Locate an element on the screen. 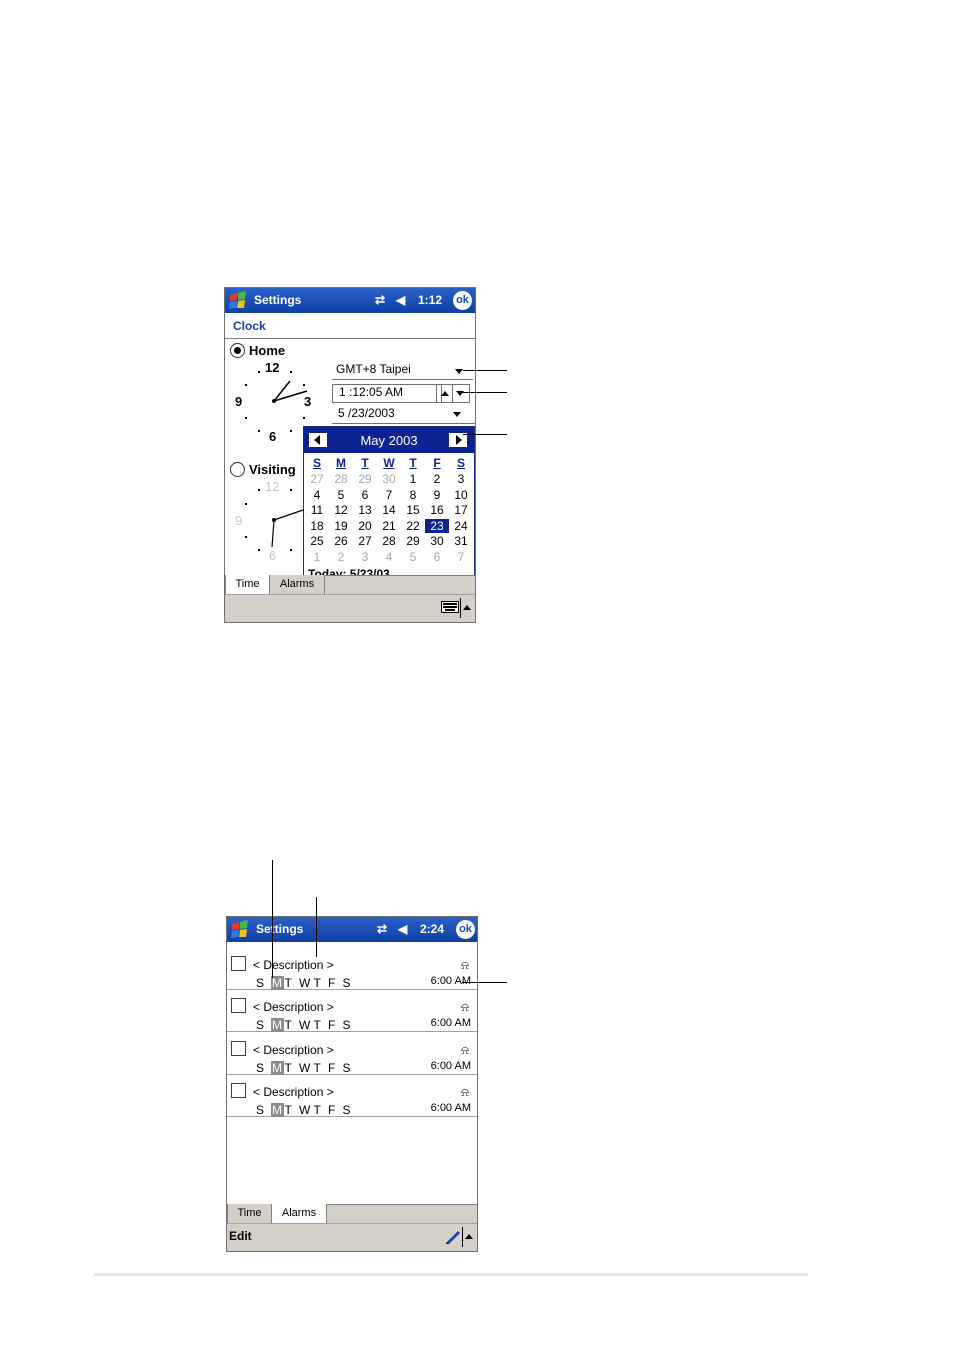  calendar-day: 25 is located at coordinates (317, 541).